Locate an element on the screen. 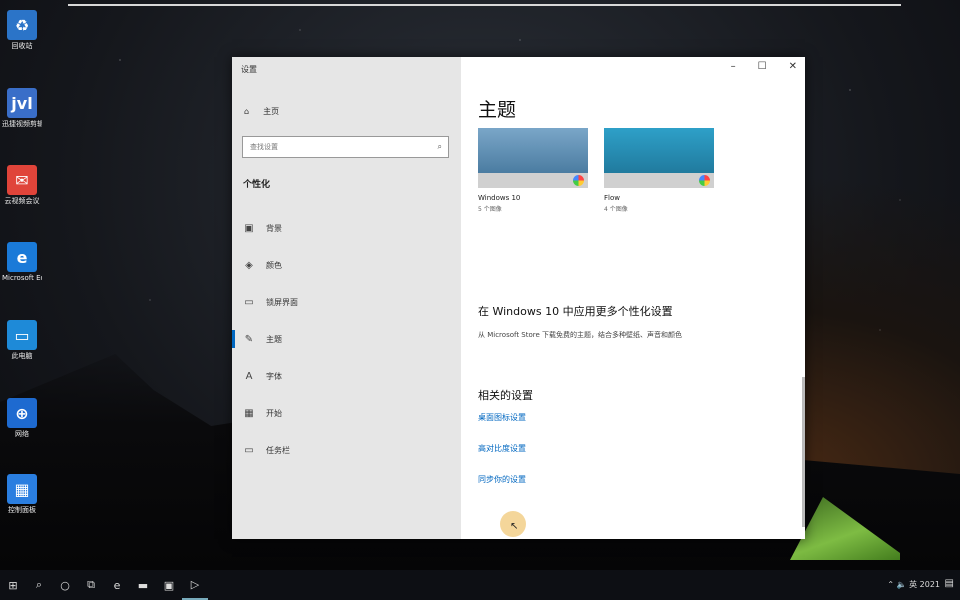  related-link: 高对比度设置 is located at coordinates (502, 448).